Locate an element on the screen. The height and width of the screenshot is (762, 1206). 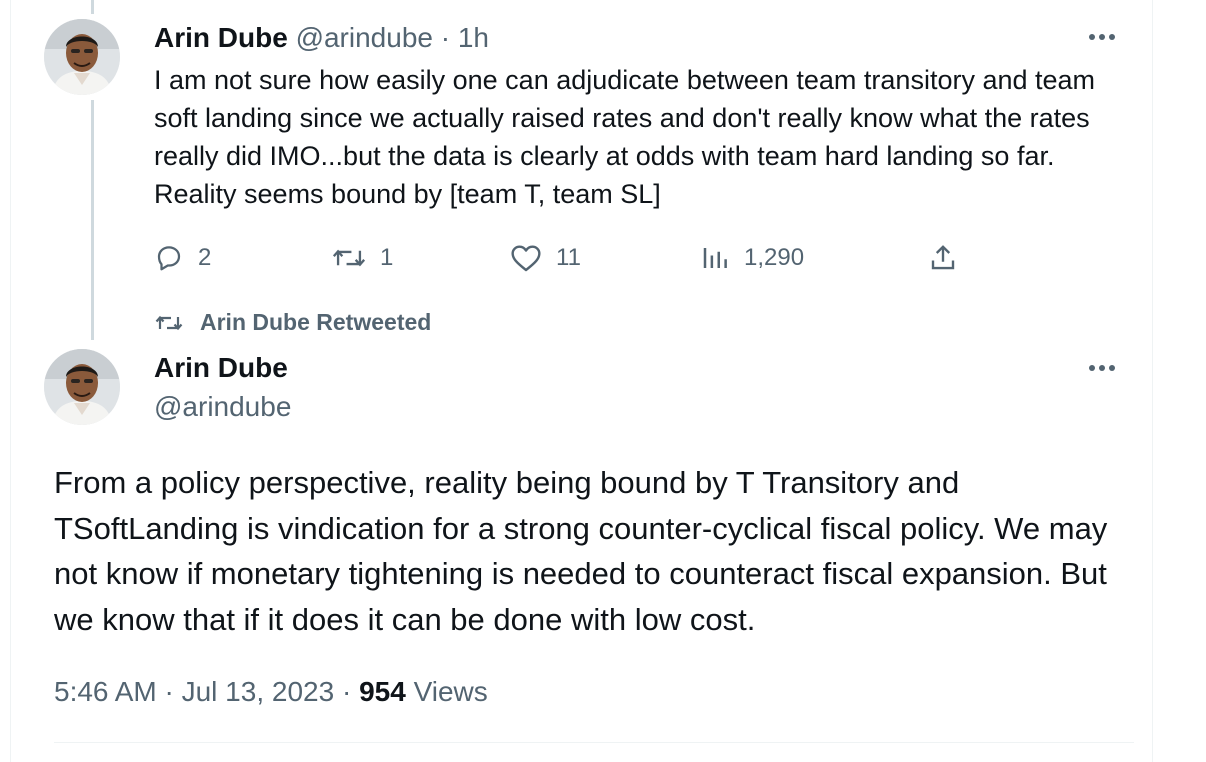
reply-button: 2 is located at coordinates (182, 258).